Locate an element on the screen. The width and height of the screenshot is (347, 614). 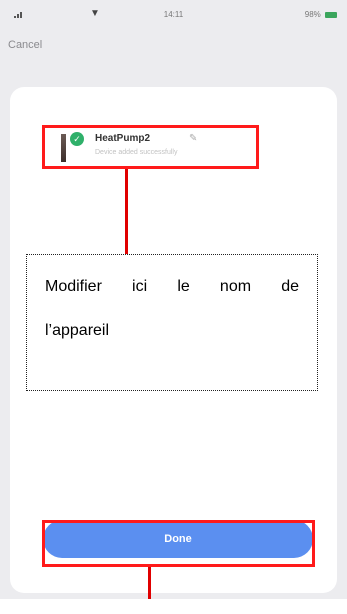
battery-percent: 98% is located at coordinates (312, 14).